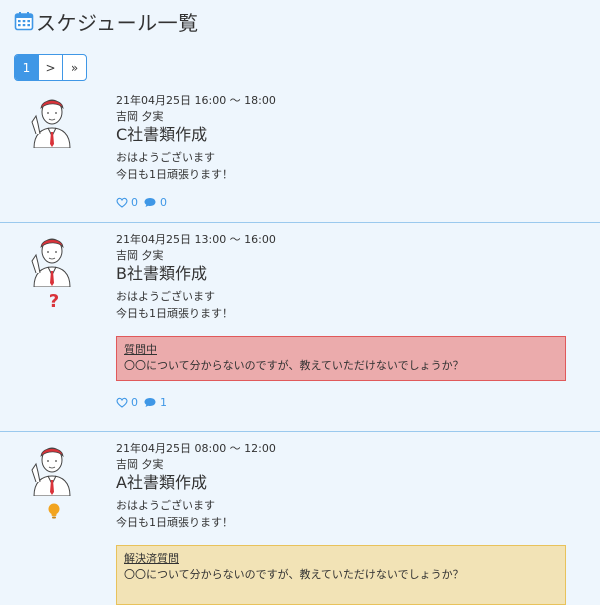 This screenshot has width=600, height=605. I want to click on schedule-title: B社書類作成, so click(353, 274).